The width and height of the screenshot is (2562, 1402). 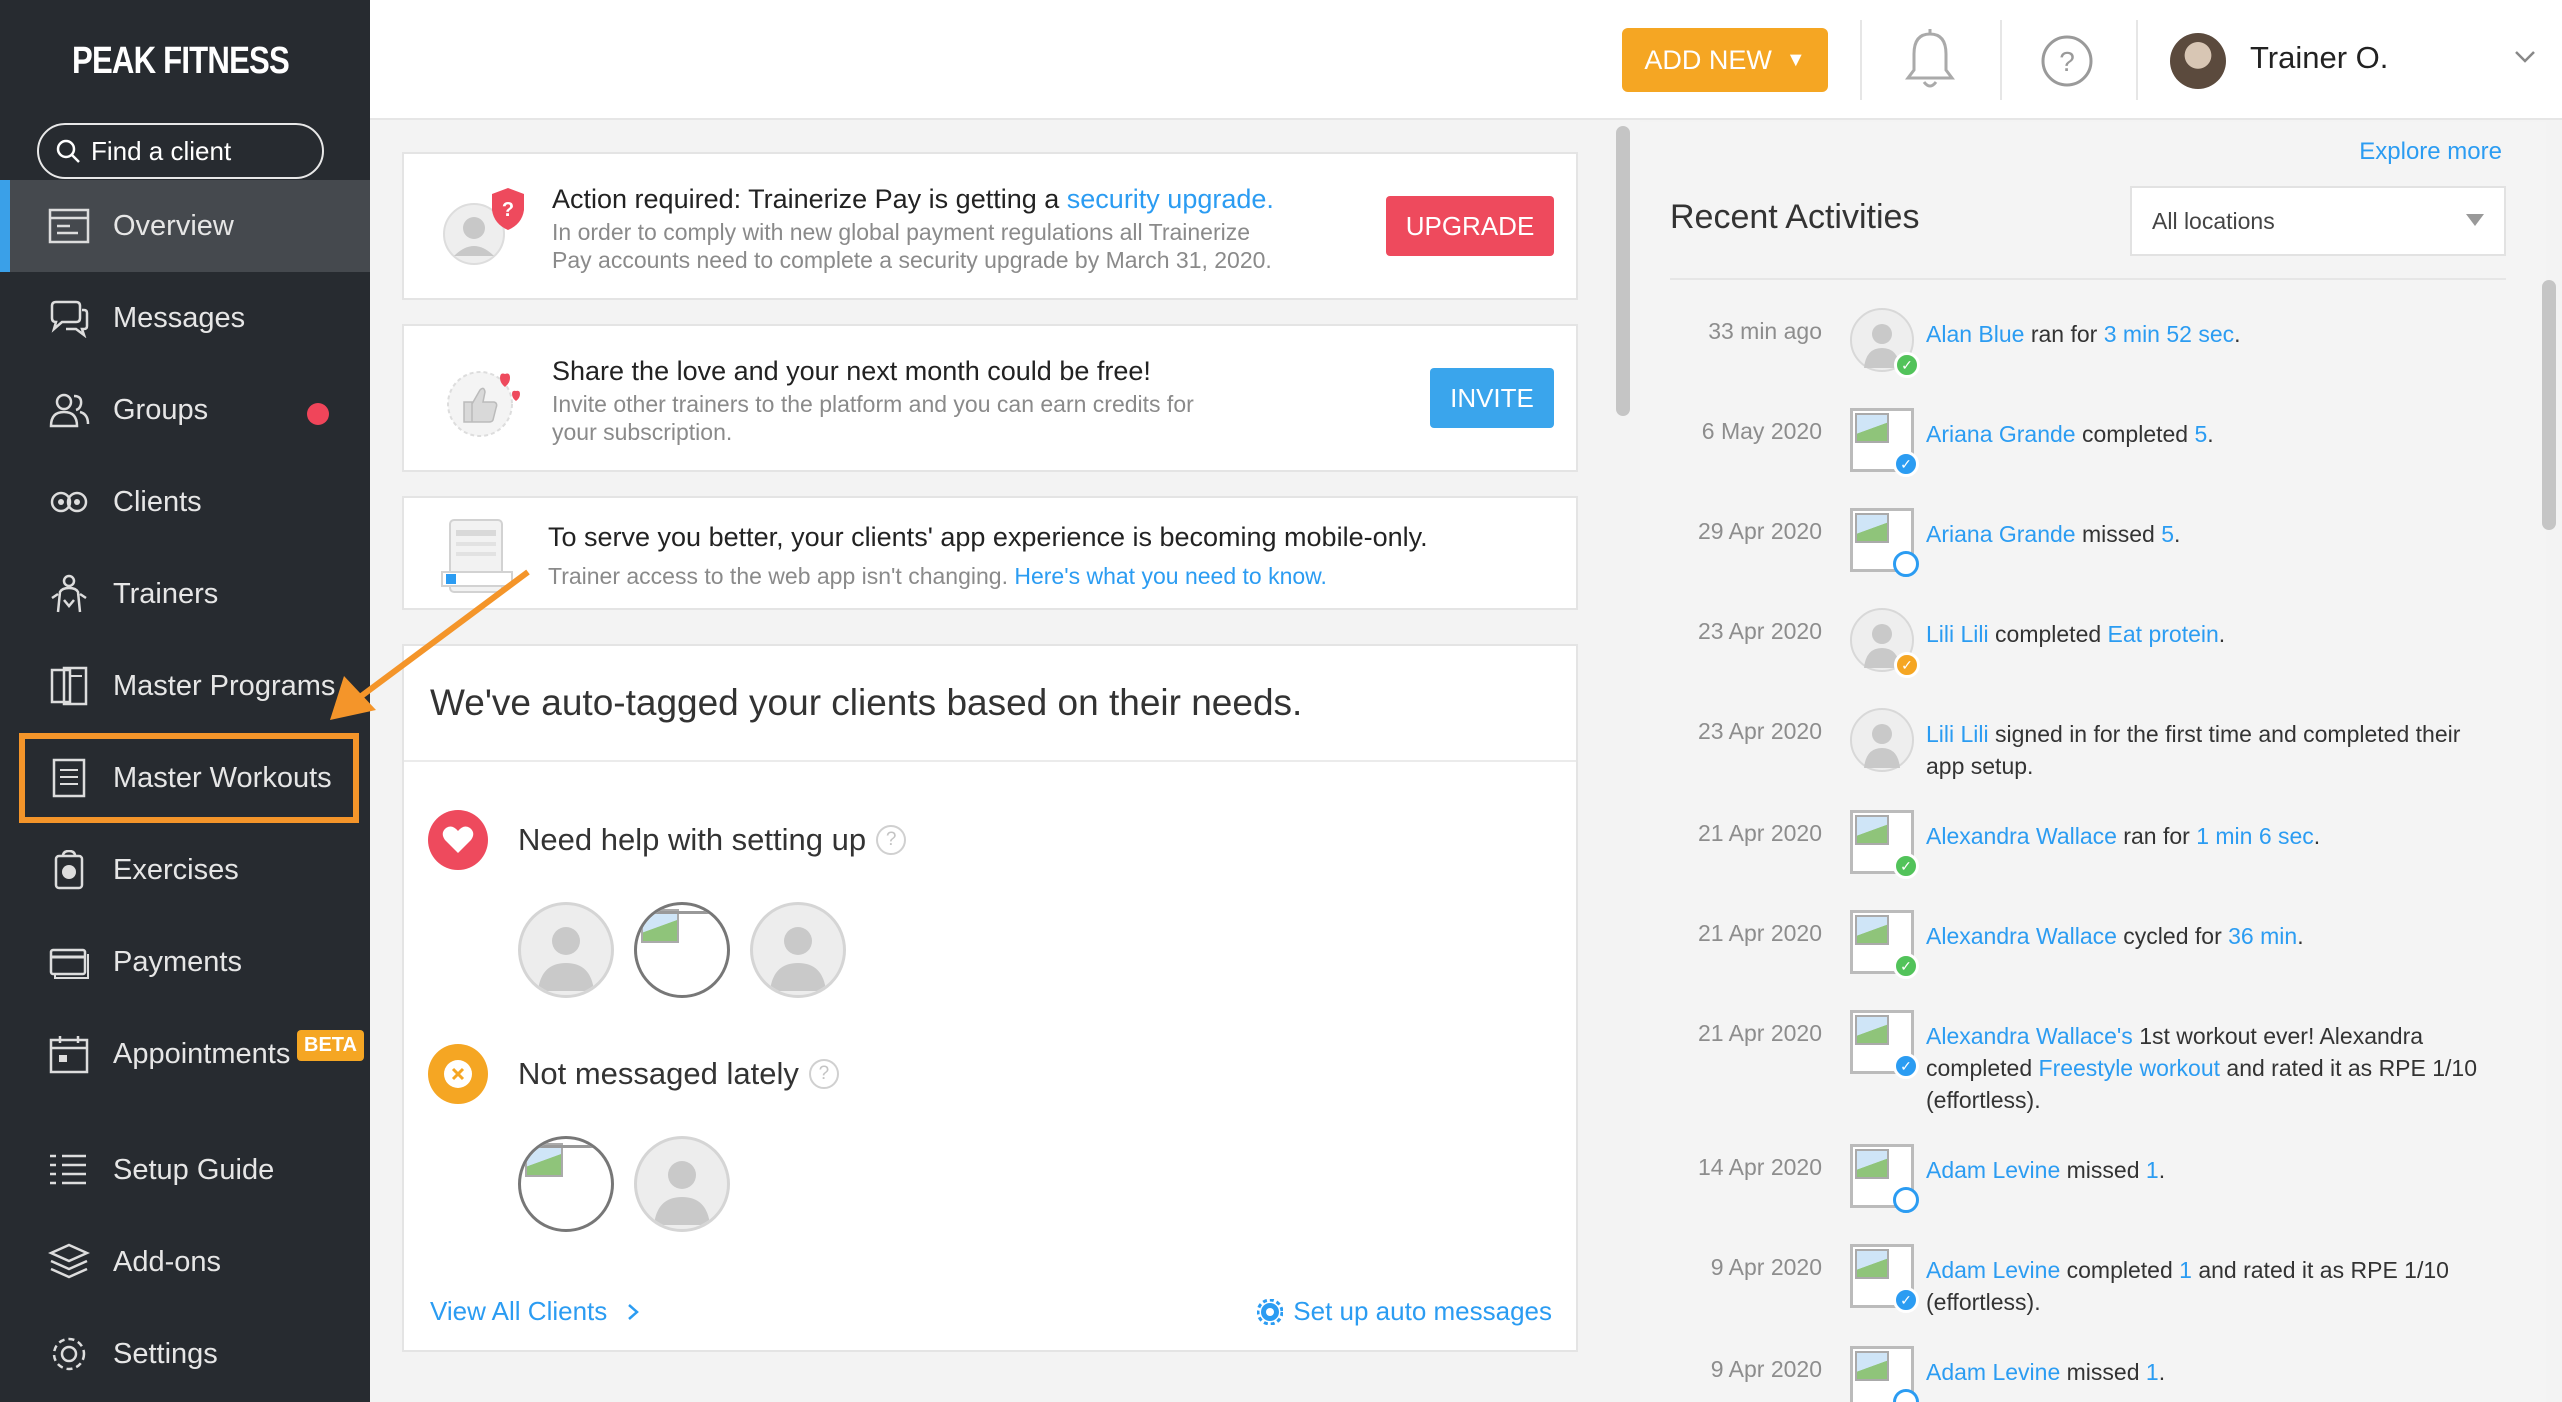 I want to click on sidebar-item-label: Add-ons, so click(x=167, y=1261).